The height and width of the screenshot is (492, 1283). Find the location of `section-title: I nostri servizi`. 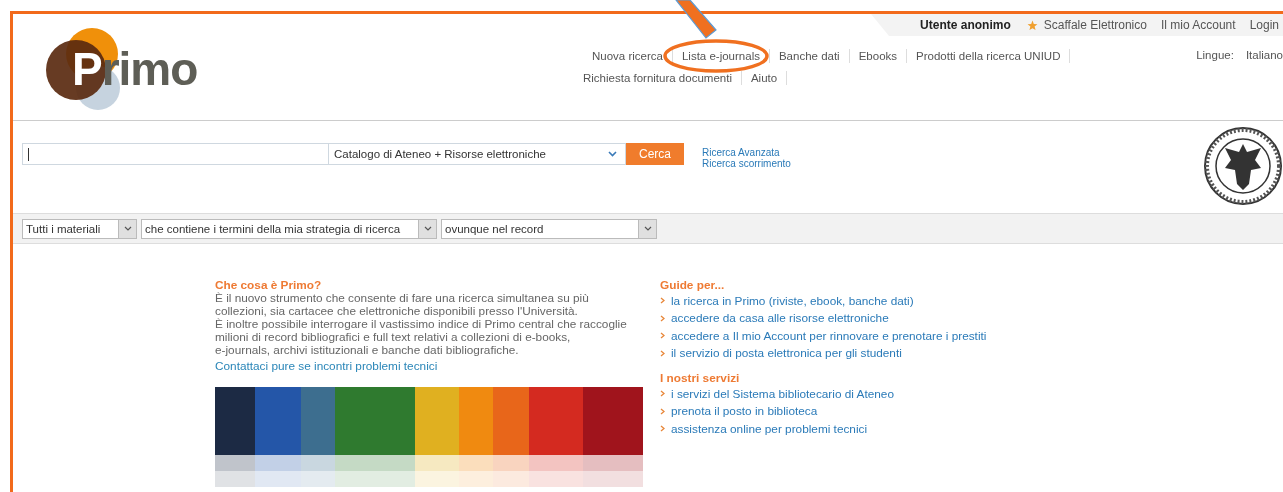

section-title: I nostri servizi is located at coordinates (700, 378).